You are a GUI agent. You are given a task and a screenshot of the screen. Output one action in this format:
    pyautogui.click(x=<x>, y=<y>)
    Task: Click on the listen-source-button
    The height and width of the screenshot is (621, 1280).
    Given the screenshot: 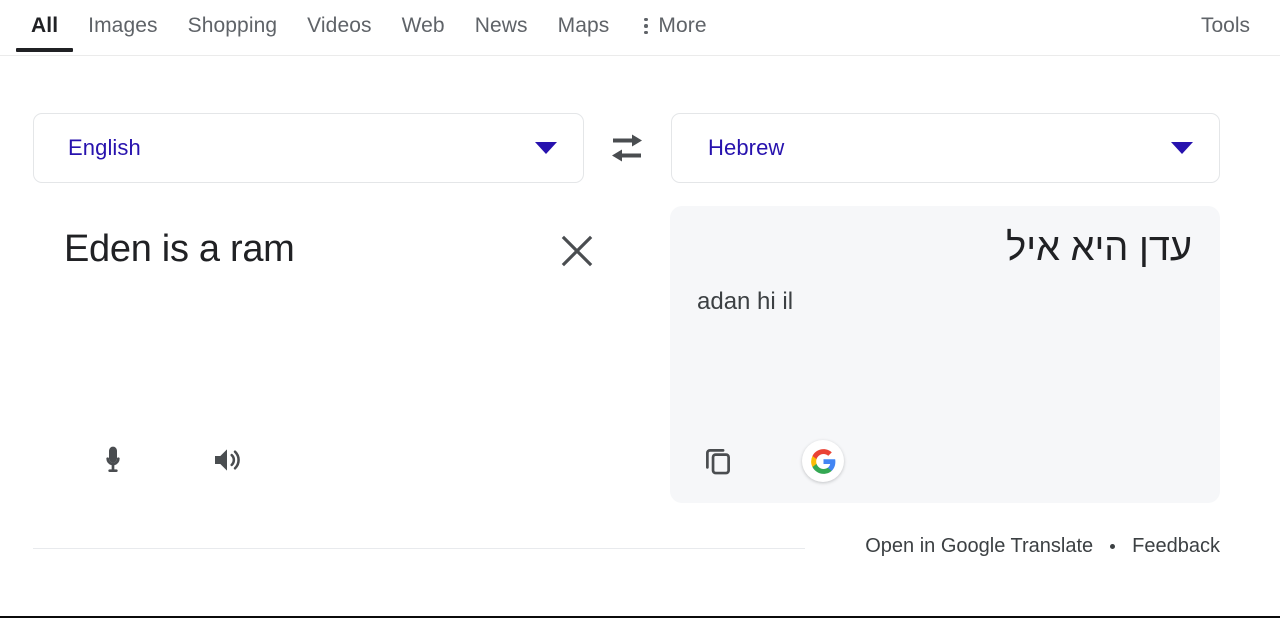 What is the action you would take?
    pyautogui.click(x=227, y=460)
    